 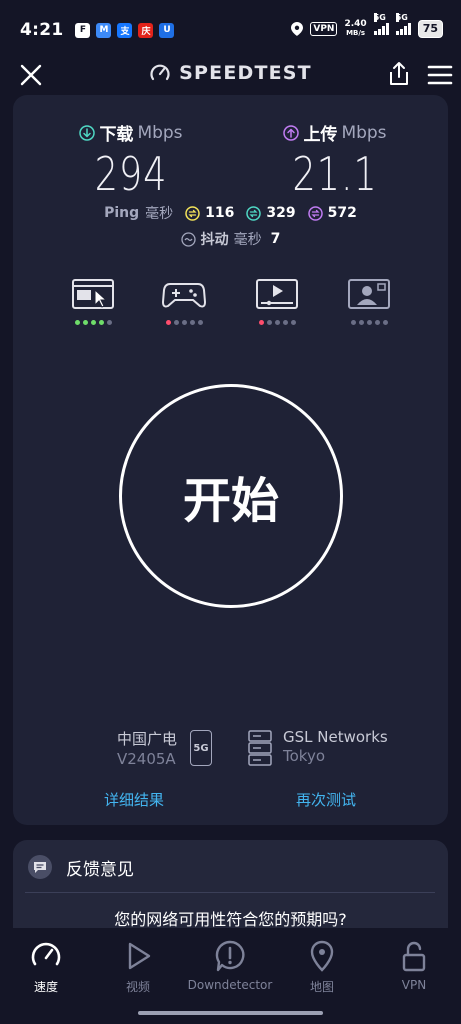 What do you see at coordinates (414, 956) in the screenshot?
I see `lock-icon` at bounding box center [414, 956].